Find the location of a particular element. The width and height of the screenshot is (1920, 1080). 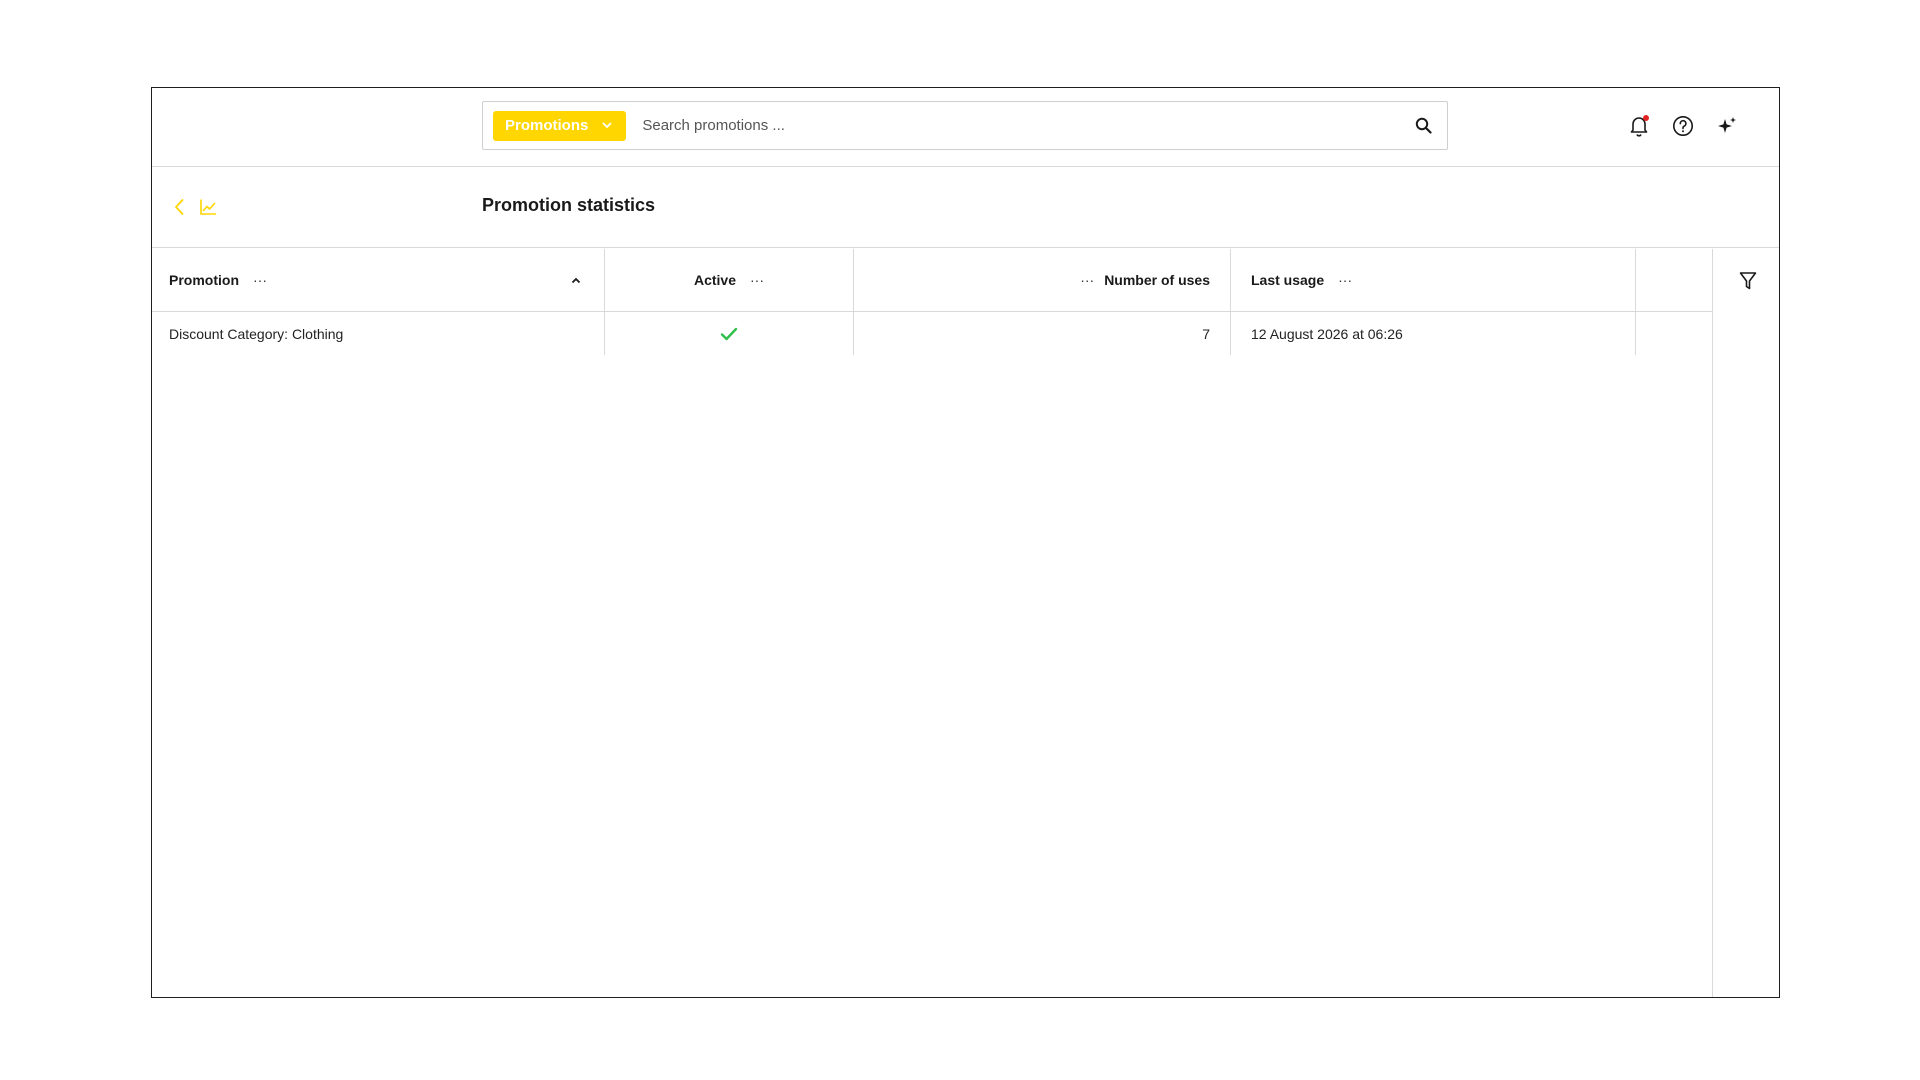

cell-spacer is located at coordinates (1674, 333).